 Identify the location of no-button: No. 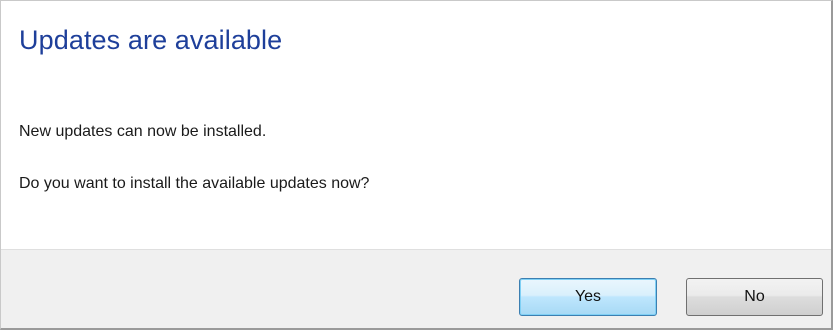
(754, 297).